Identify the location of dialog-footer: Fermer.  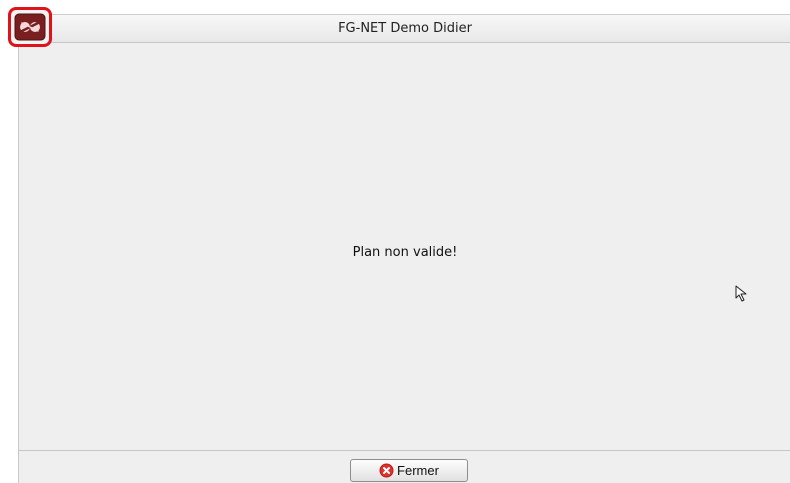
(404, 466).